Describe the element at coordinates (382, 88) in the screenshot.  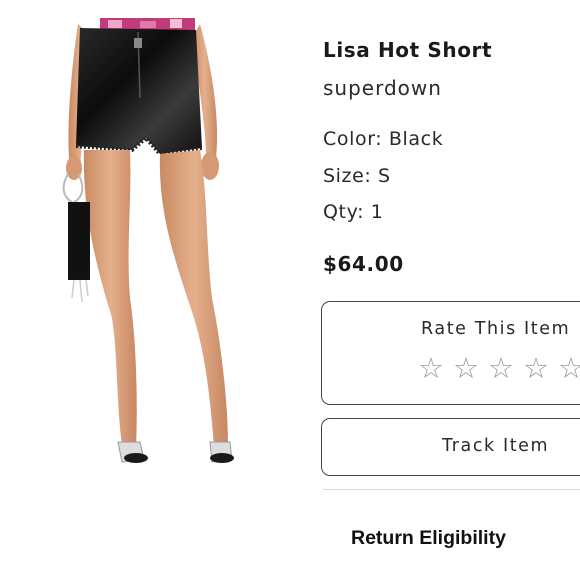
I see `product-brand: superdown` at that location.